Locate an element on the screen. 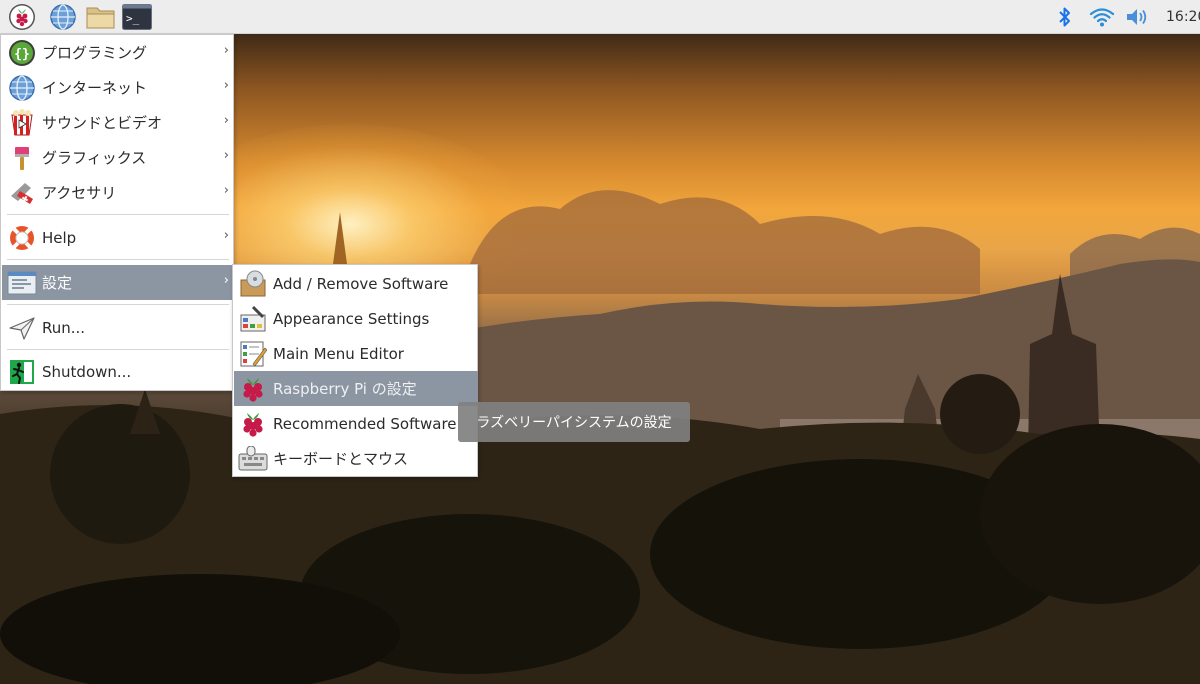  submenu-item-label: Add / Remove Software is located at coordinates (361, 283).